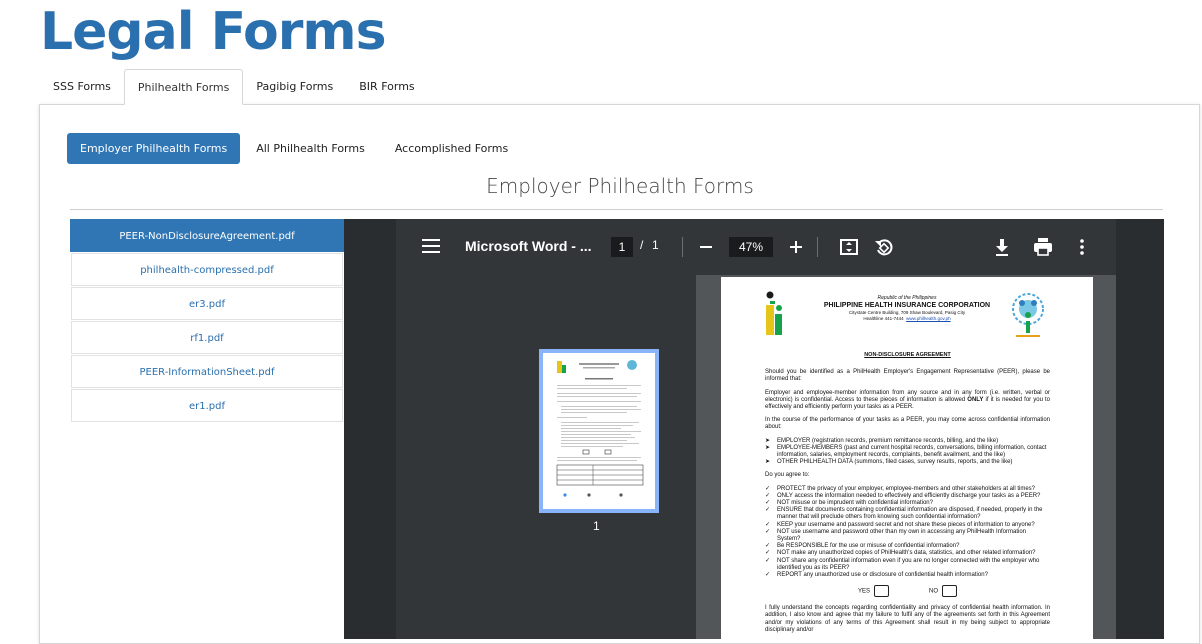  I want to click on yes-checkbox, so click(881, 591).